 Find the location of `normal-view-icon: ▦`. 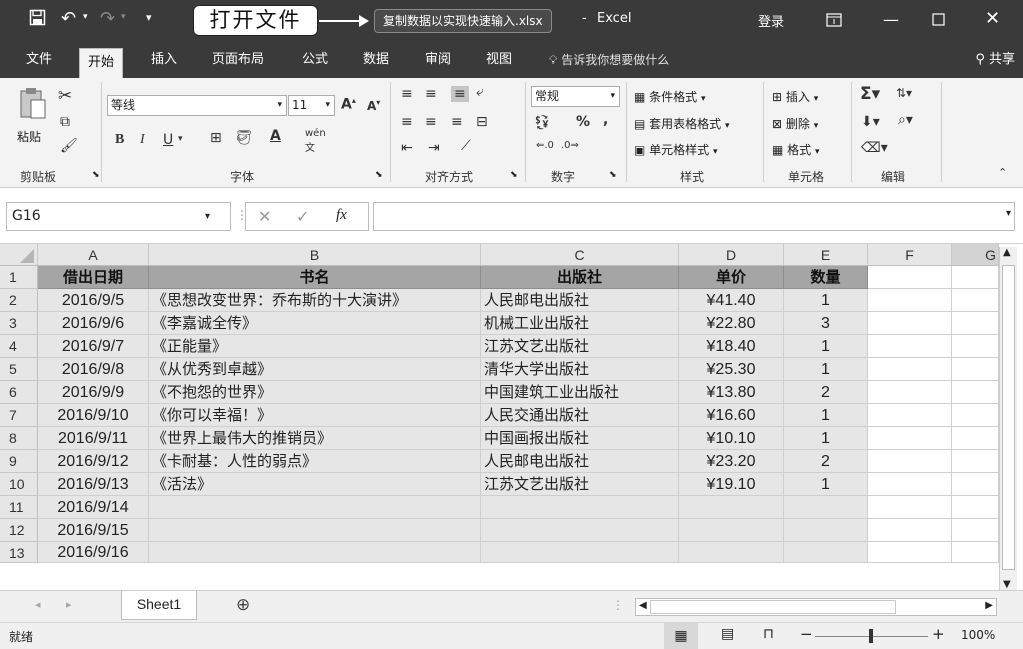

normal-view-icon: ▦ is located at coordinates (681, 636).